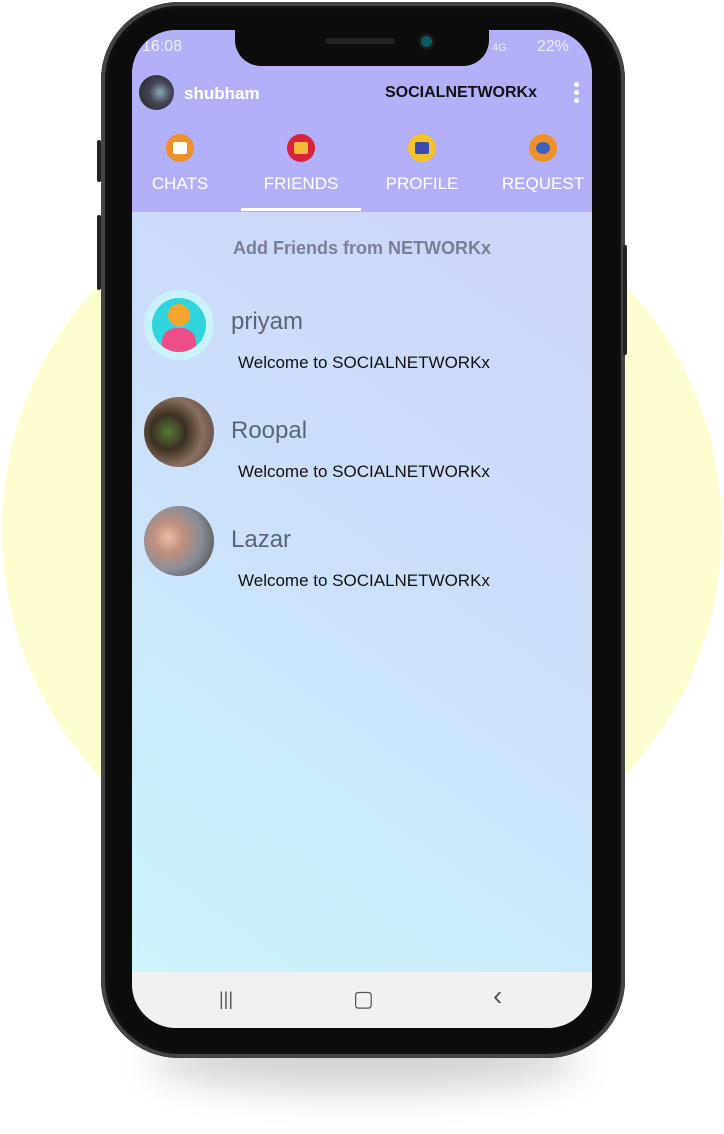 The image size is (724, 1134). I want to click on chat-icon, so click(180, 148).